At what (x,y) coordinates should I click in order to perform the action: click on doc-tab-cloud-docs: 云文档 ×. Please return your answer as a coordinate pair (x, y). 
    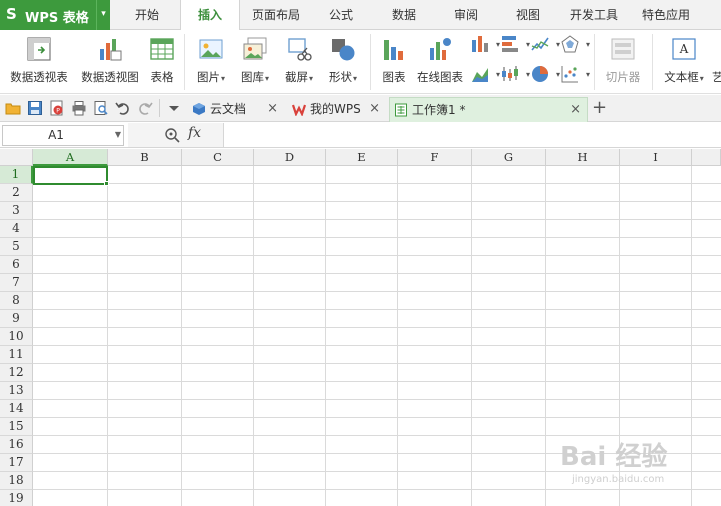
    Looking at the image, I should click on (236, 109).